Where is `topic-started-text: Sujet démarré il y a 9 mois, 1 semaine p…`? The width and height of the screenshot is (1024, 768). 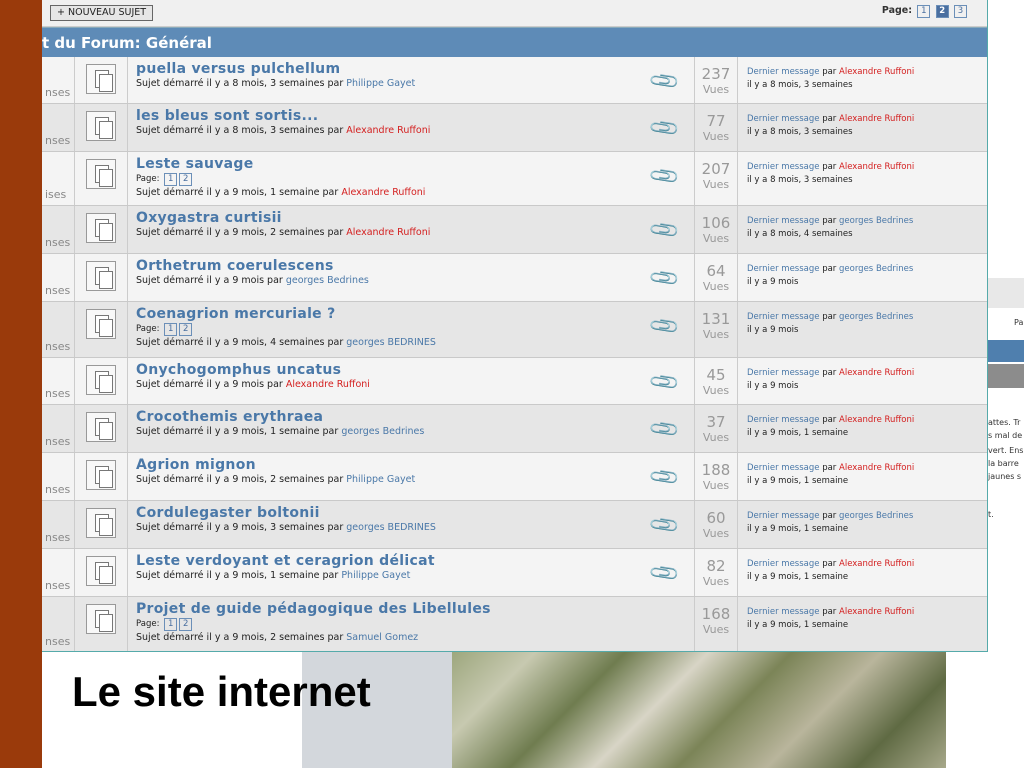
topic-started-text: Sujet démarré il y a 9 mois, 1 semaine p… is located at coordinates (237, 431).